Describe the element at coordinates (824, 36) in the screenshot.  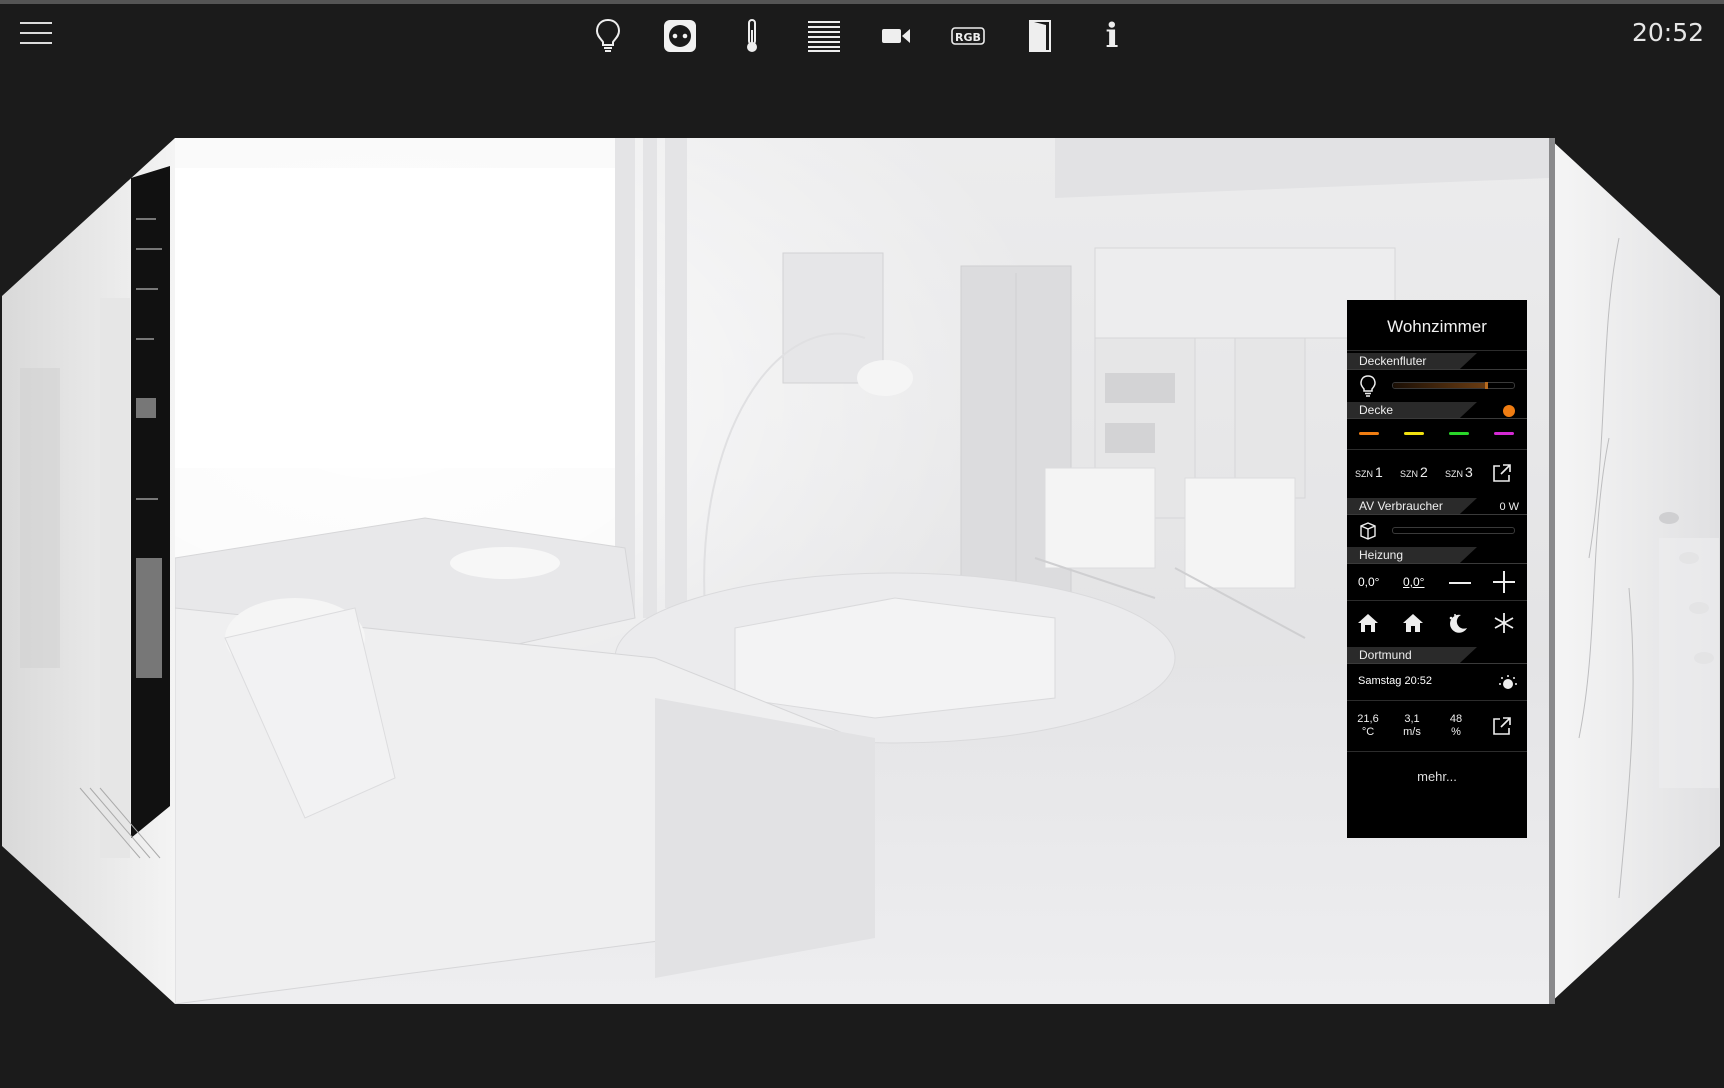
I see `blinds-icon` at that location.